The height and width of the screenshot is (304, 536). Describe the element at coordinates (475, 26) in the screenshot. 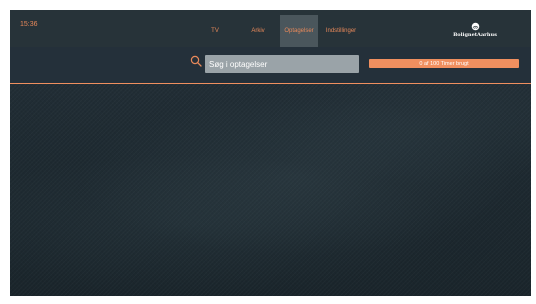

I see `logo-icon` at that location.